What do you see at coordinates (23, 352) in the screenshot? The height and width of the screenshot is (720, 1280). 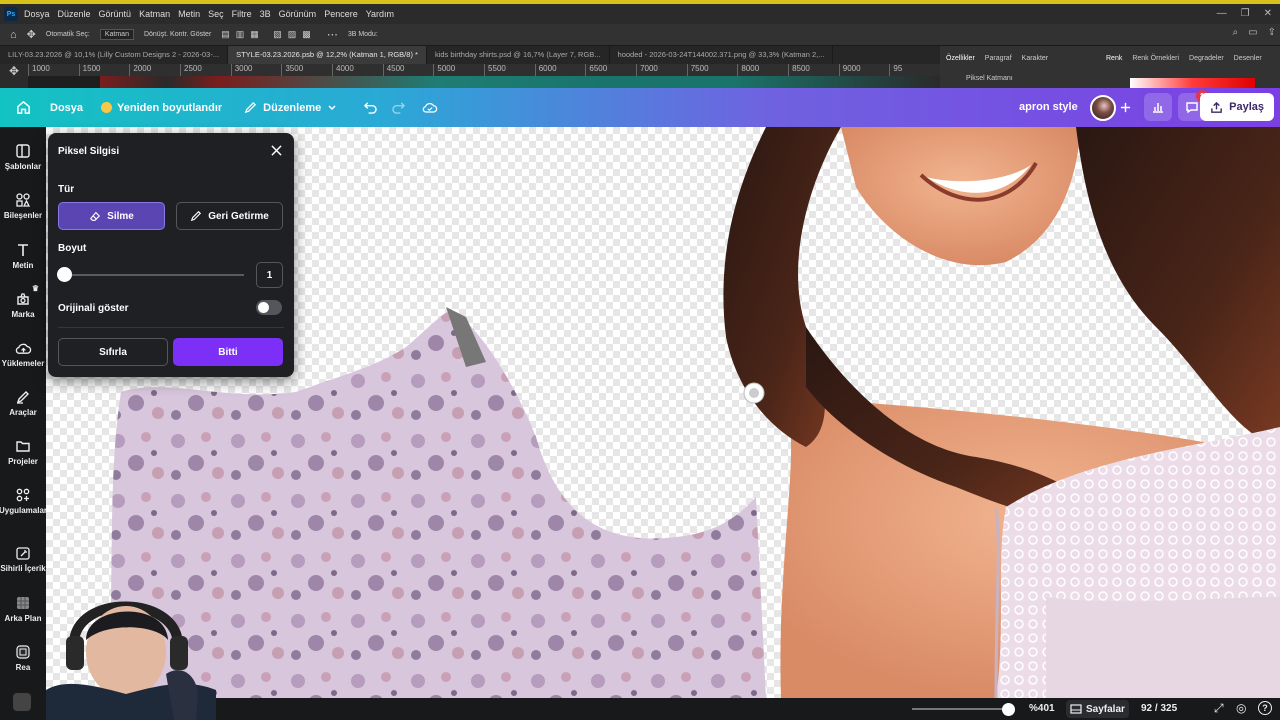 I see `sidebar-item-uploads: Yüklemeler` at bounding box center [23, 352].